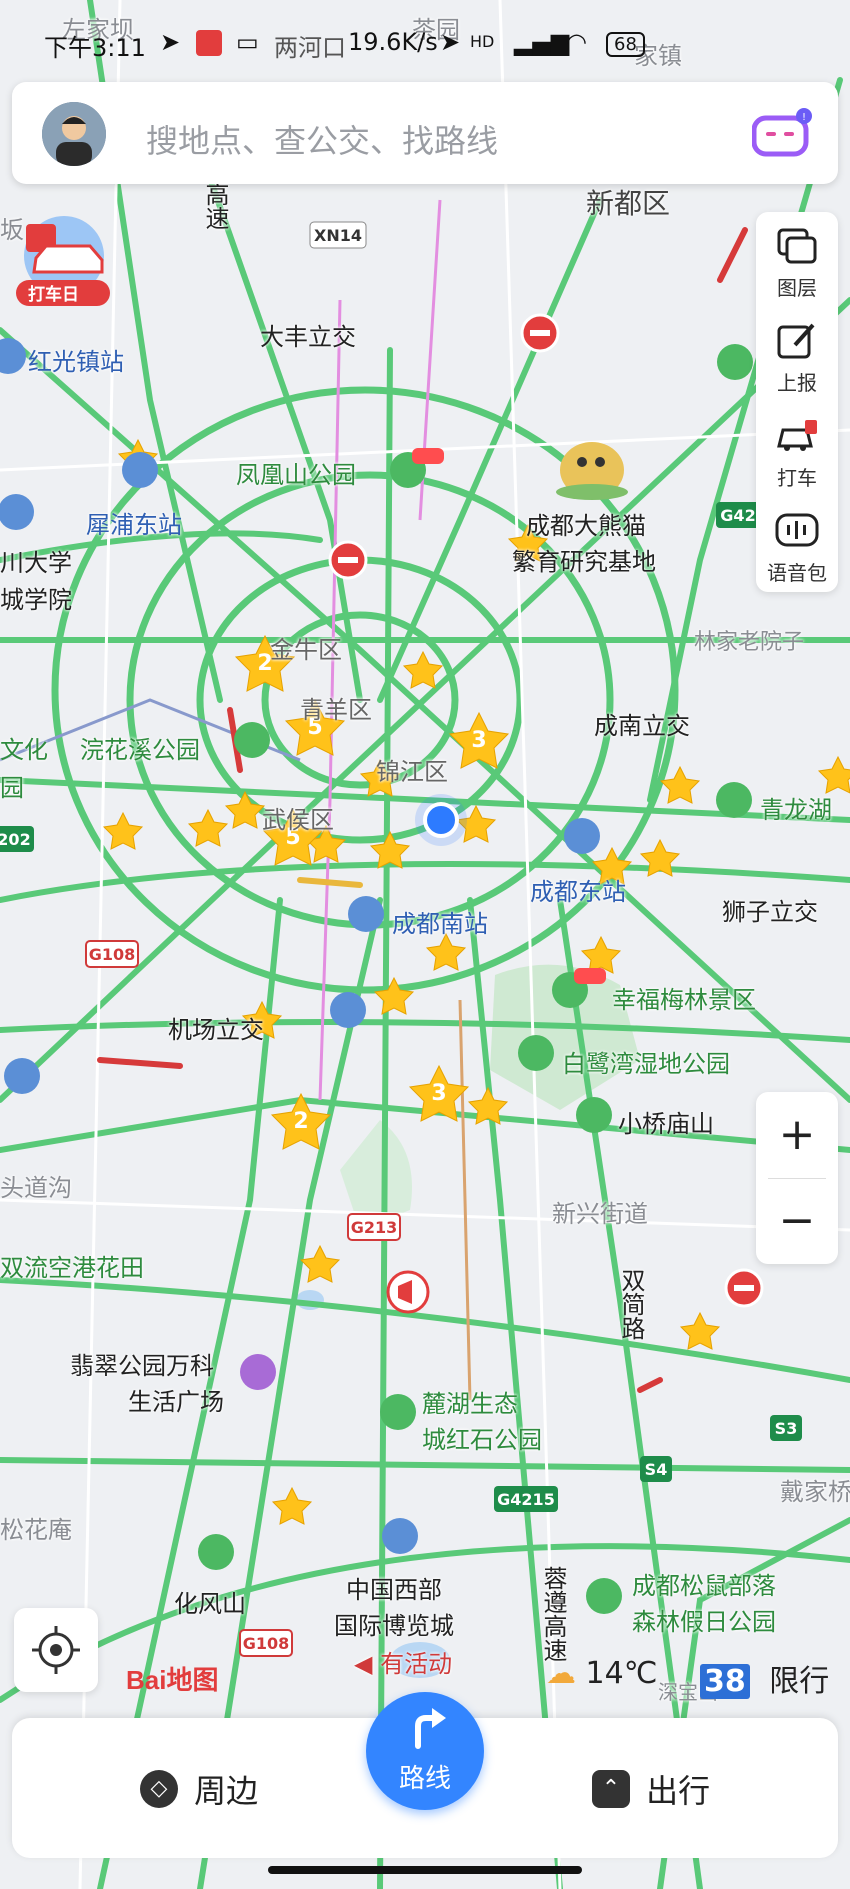 The height and width of the screenshot is (1889, 850). Describe the element at coordinates (425, 31) in the screenshot. I see `status-bar: 下午3:11 ➤ ▭ 两河口 19.6K/s ➤ HD ▂▄▆ ◠ 68` at that location.